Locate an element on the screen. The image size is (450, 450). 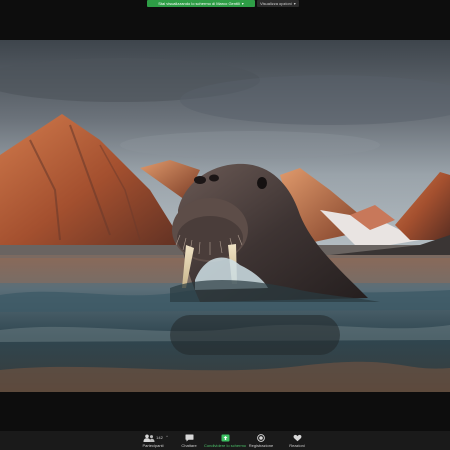
heart-icon is located at coordinates (297, 437).